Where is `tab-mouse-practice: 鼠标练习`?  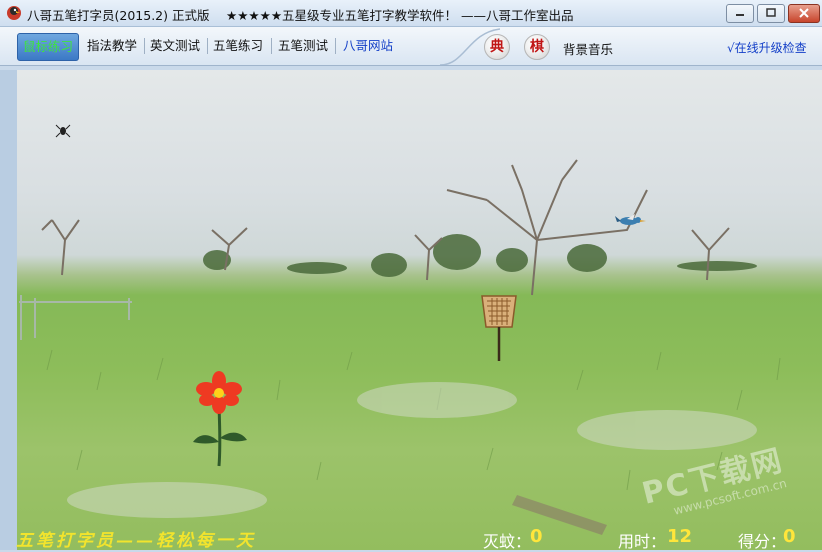
tab-mouse-practice: 鼠标练习 is located at coordinates (48, 47).